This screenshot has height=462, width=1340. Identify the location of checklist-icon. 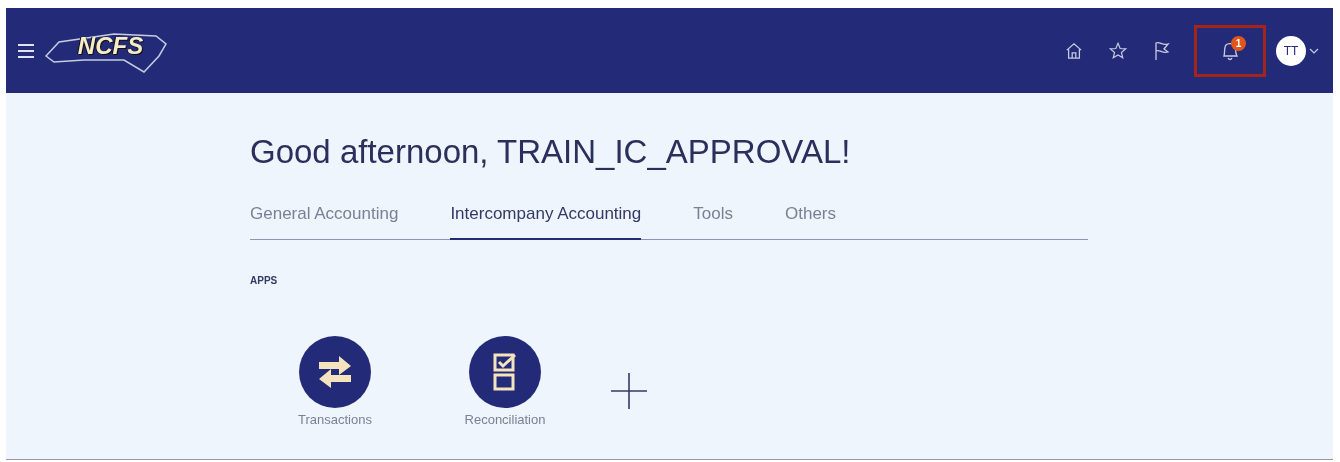
(505, 372).